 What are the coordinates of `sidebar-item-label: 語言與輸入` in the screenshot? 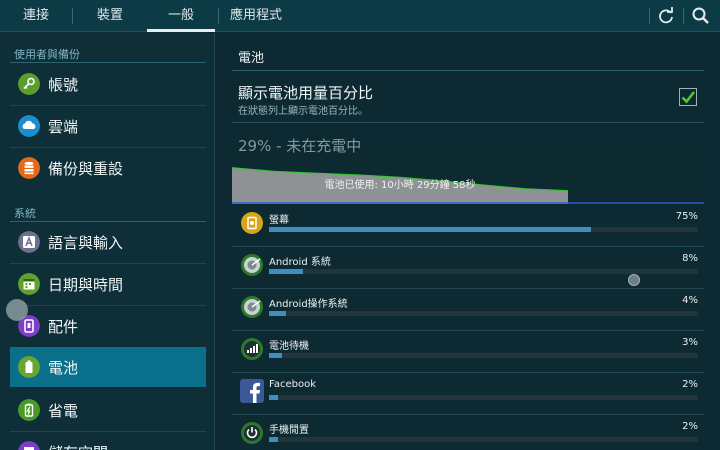 It's located at (86, 243).